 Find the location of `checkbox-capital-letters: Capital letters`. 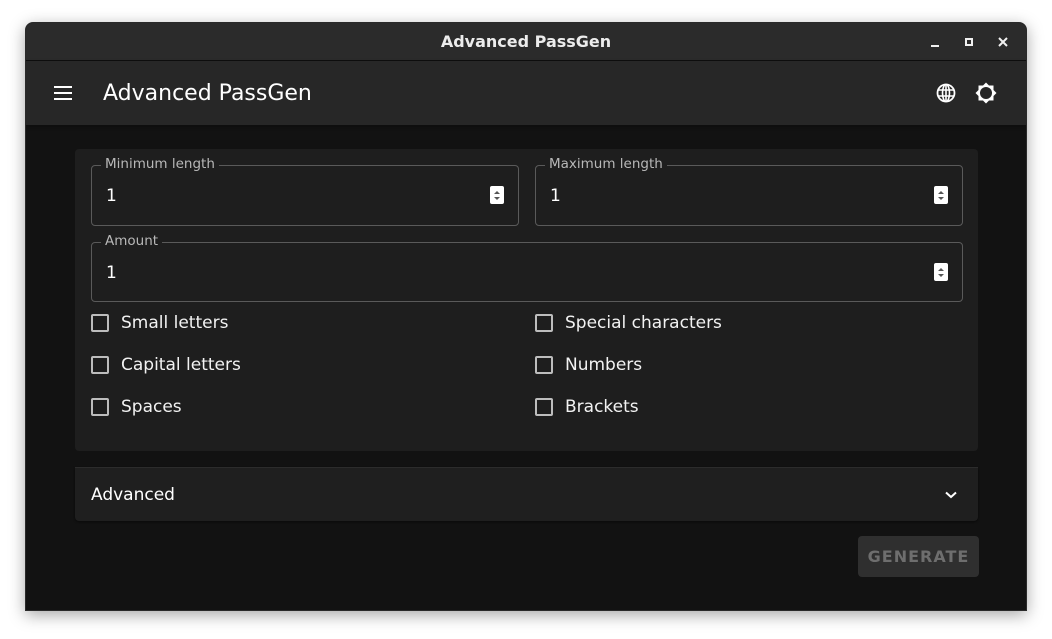

checkbox-capital-letters: Capital letters is located at coordinates (166, 365).